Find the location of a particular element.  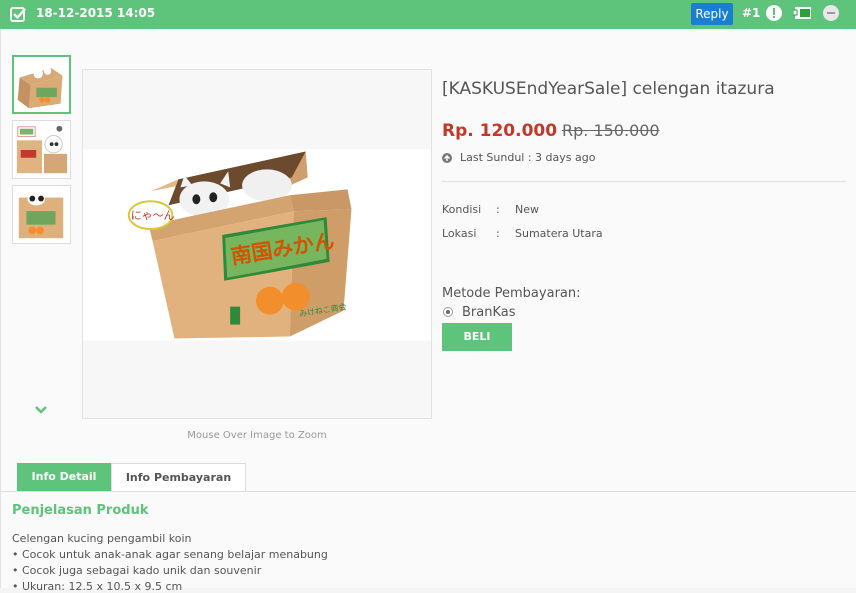

post-header: 18-12-2015 14:05 Reply #1 is located at coordinates (428, 14).